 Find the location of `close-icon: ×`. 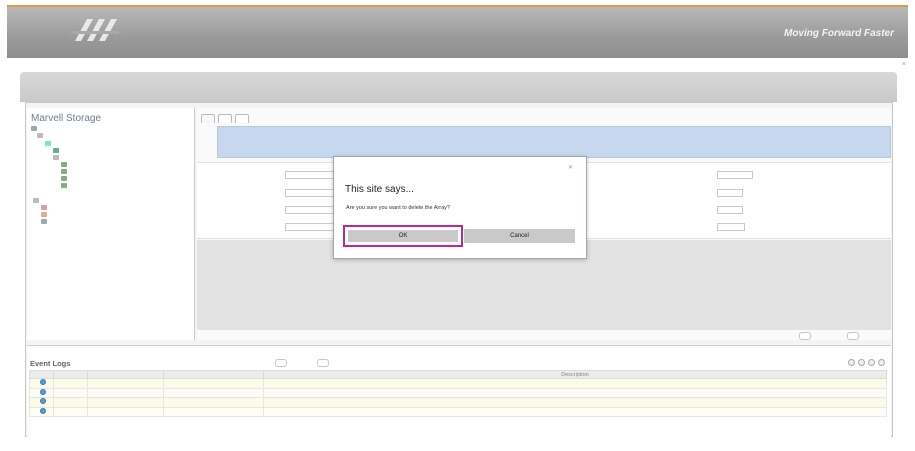

close-icon: × is located at coordinates (904, 64).